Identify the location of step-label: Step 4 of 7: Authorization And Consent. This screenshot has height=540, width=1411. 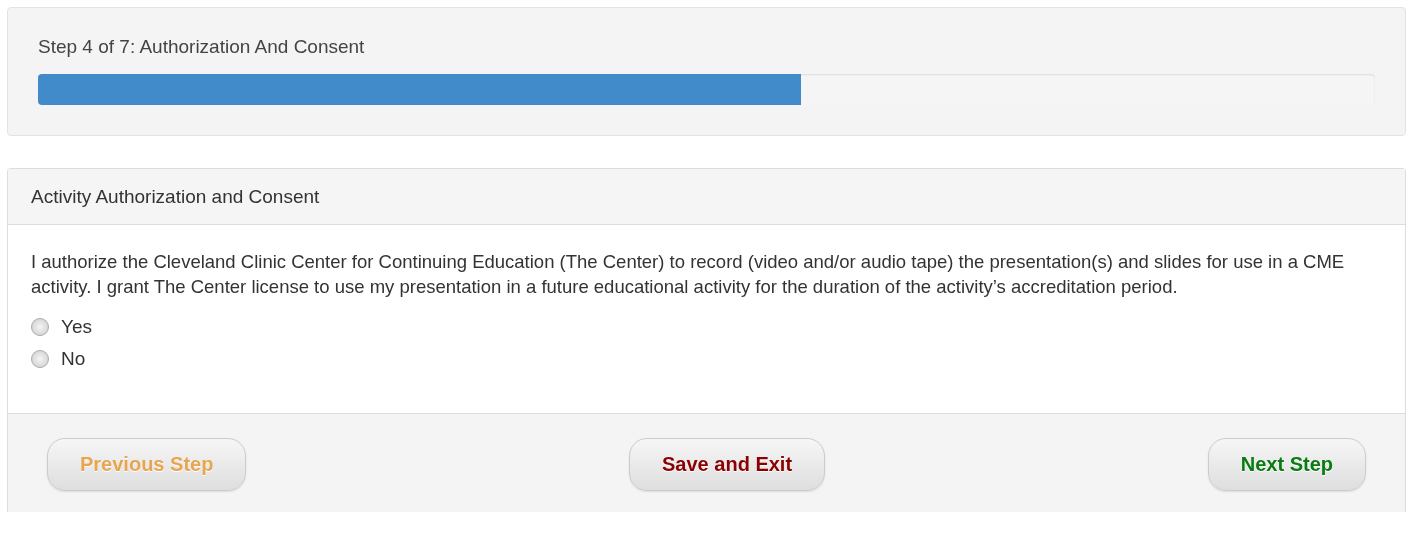
(202, 47).